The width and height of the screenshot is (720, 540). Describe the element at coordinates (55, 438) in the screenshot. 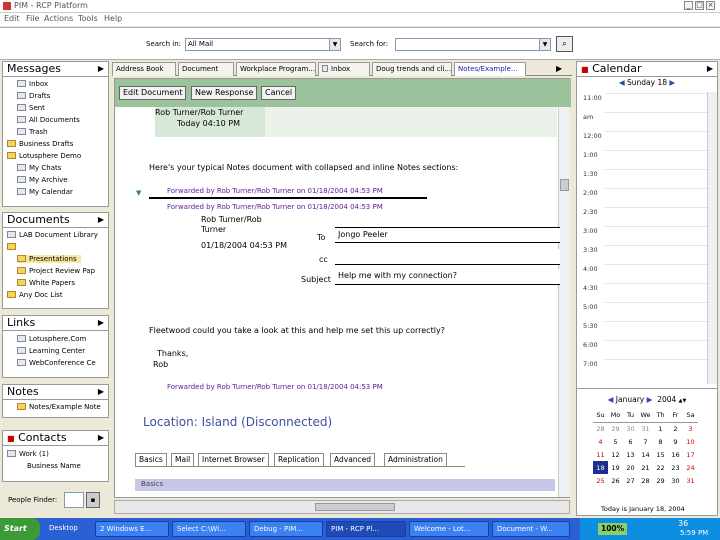

I see `contacts-header: ■ Contacts ▶` at that location.